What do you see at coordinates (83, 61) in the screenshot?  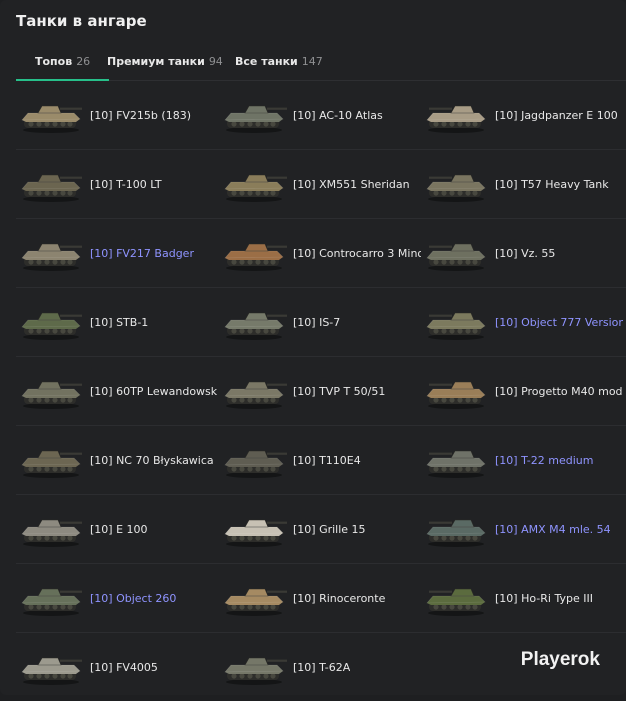 I see `tab-count: 26` at bounding box center [83, 61].